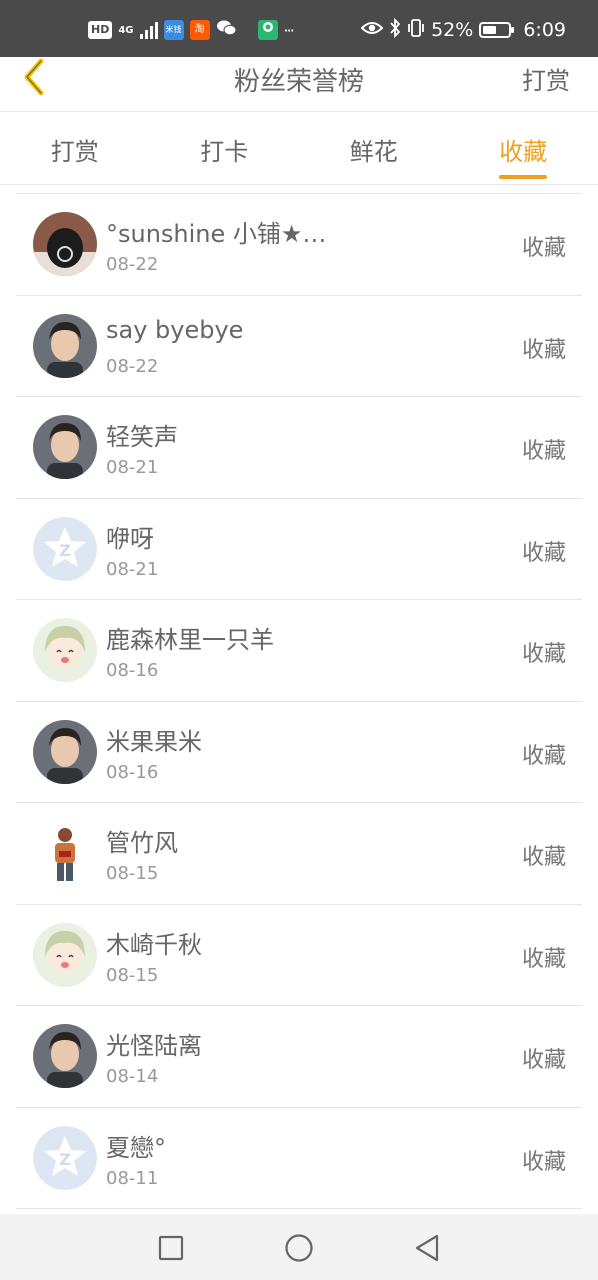 The image size is (598, 1280). I want to click on list-item: 光怪陆离 08-14 收藏, so click(299, 1057).